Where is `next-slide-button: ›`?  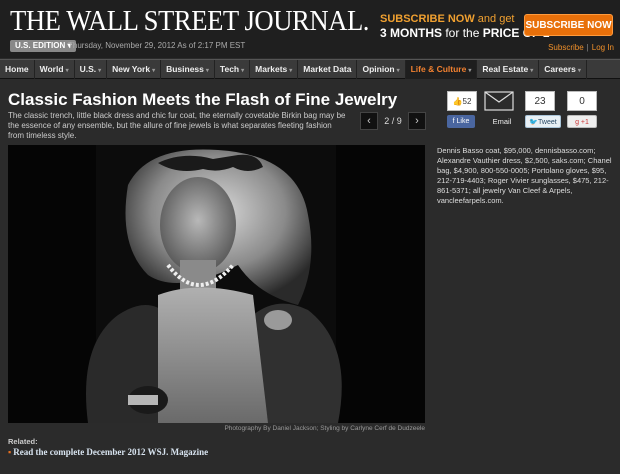
next-slide-button: › is located at coordinates (417, 121).